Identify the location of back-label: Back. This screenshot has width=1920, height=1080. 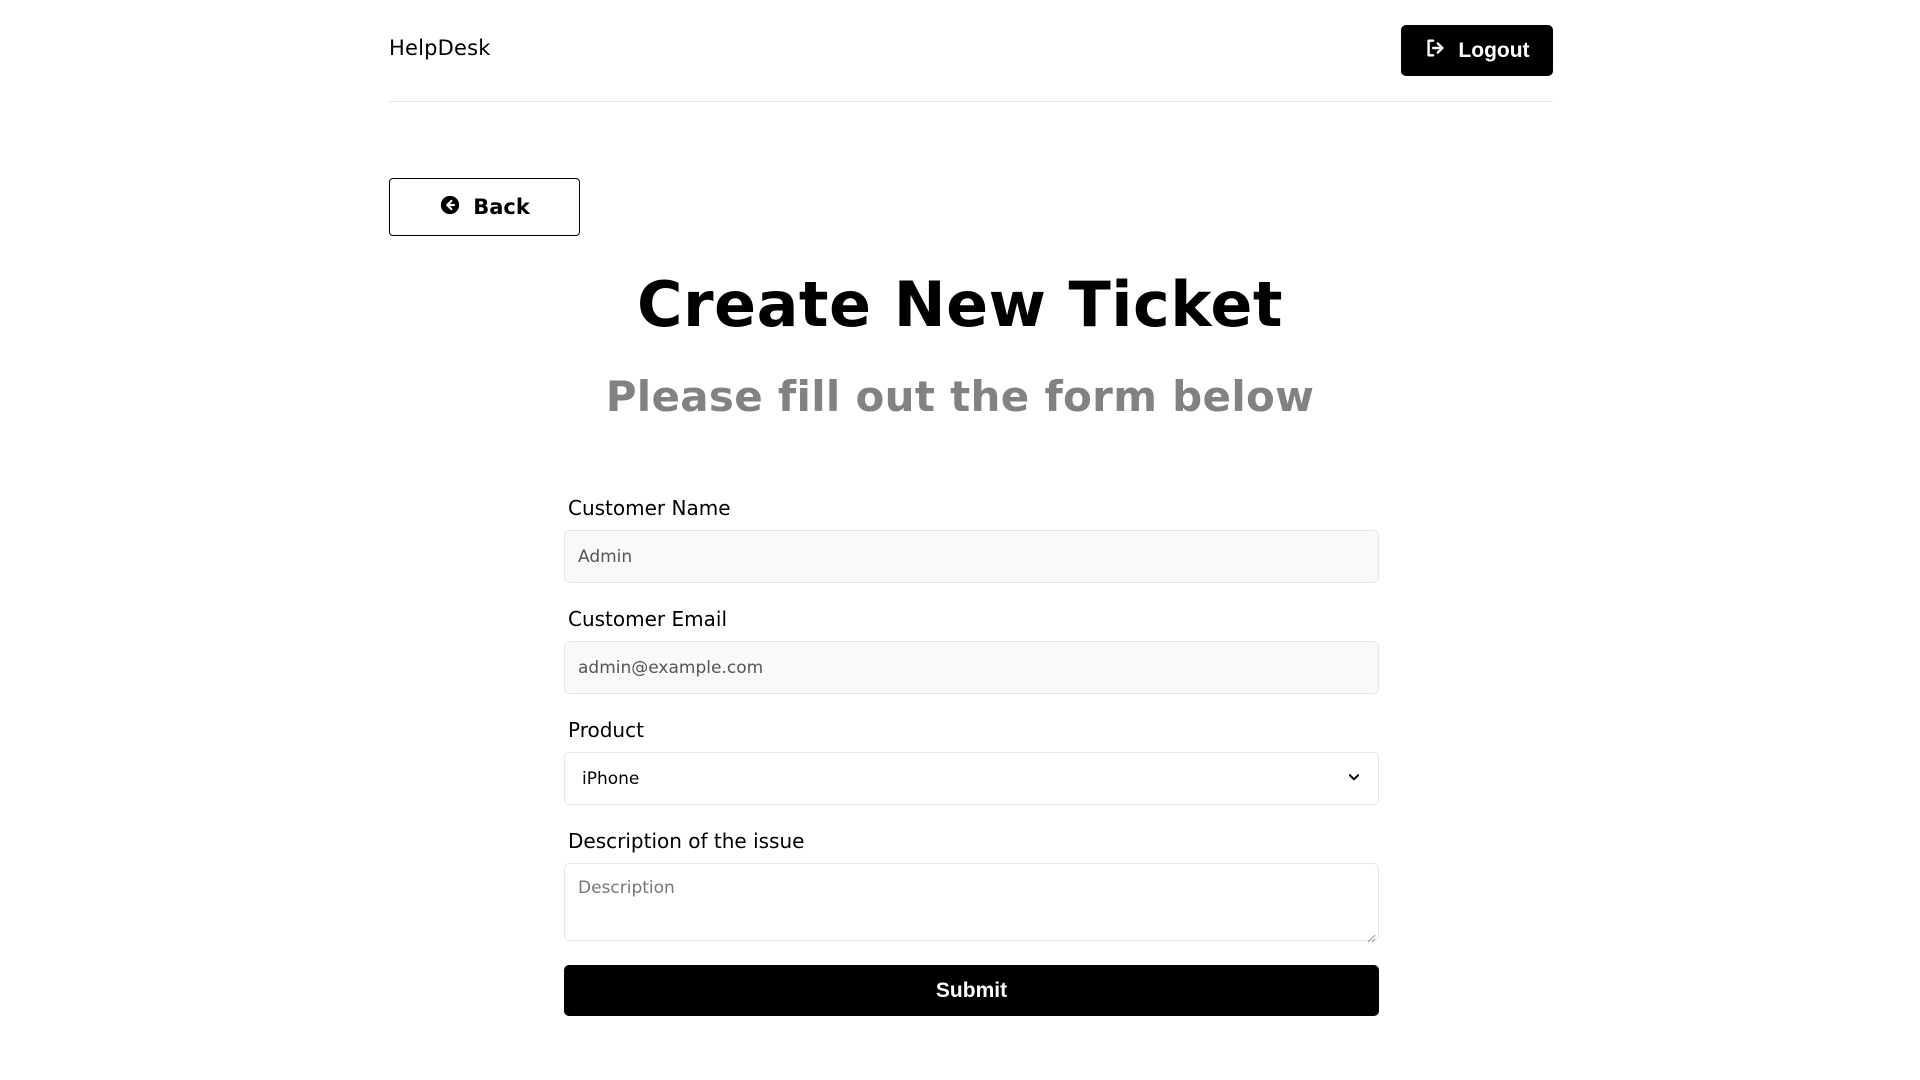
(501, 207).